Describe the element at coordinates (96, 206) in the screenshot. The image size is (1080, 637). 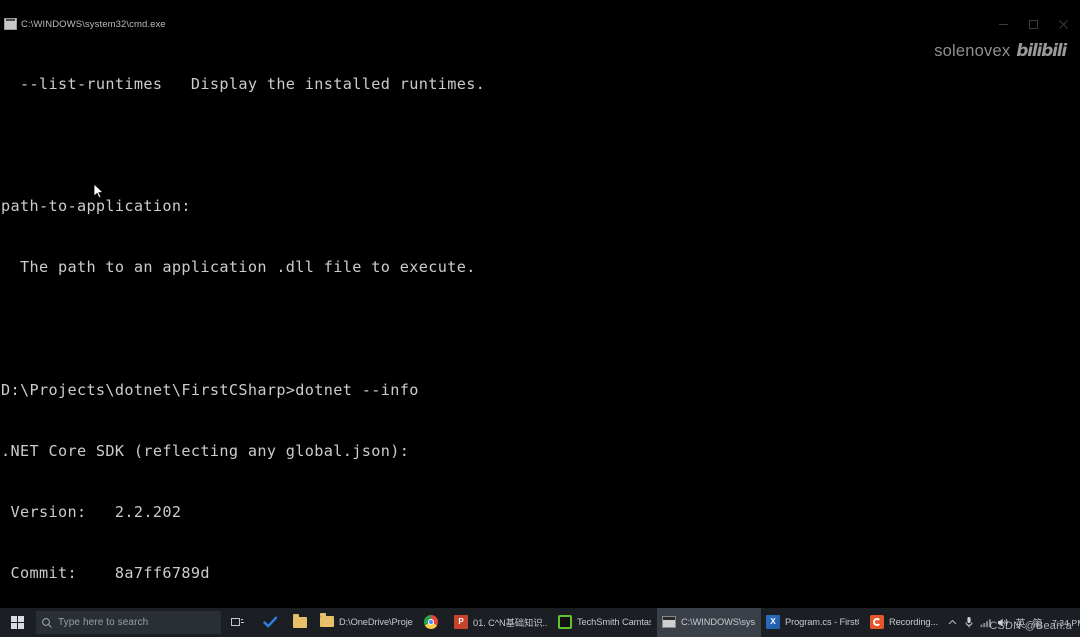
I see `terminal-line: path-to-application:` at that location.